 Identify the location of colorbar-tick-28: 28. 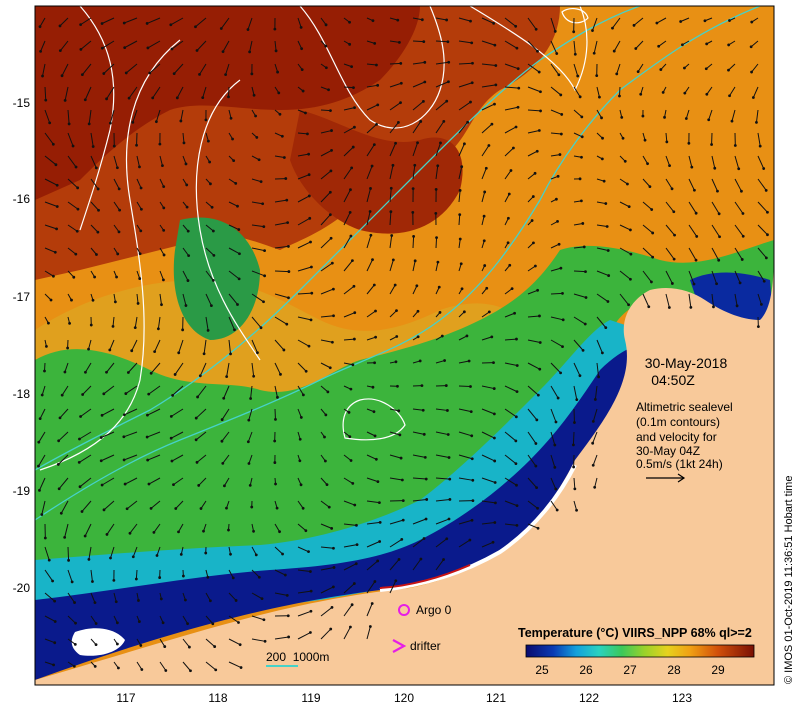
(674, 670).